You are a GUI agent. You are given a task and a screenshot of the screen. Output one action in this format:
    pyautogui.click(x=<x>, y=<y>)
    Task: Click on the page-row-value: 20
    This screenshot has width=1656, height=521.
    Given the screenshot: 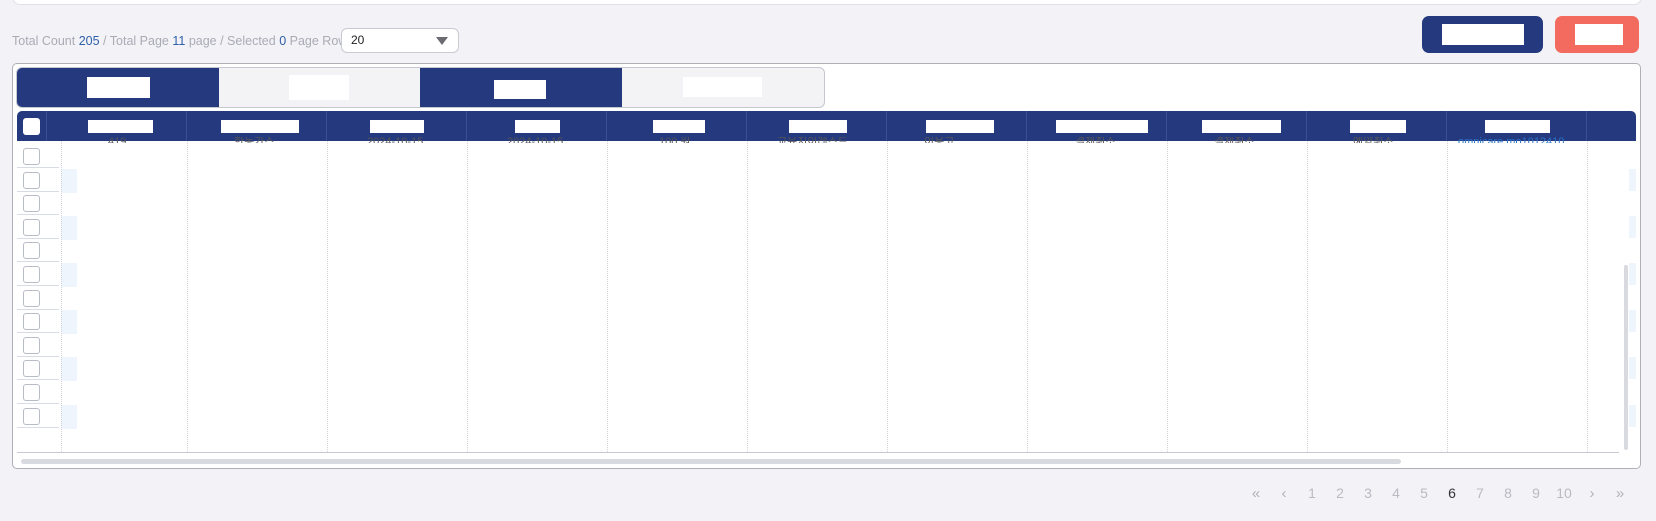 What is the action you would take?
    pyautogui.click(x=358, y=40)
    